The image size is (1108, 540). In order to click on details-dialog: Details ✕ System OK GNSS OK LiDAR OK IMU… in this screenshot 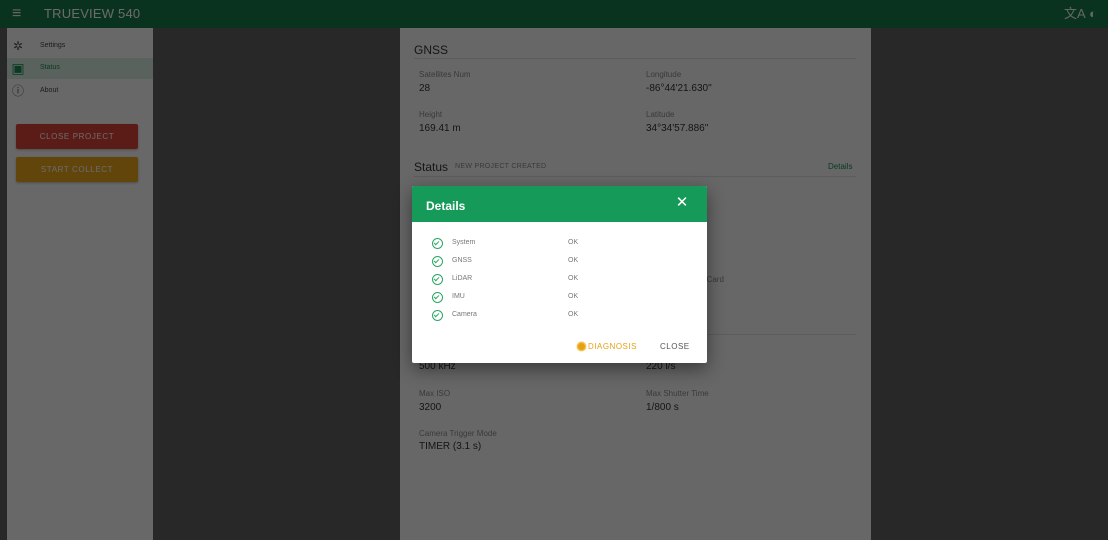, I will do `click(559, 274)`.